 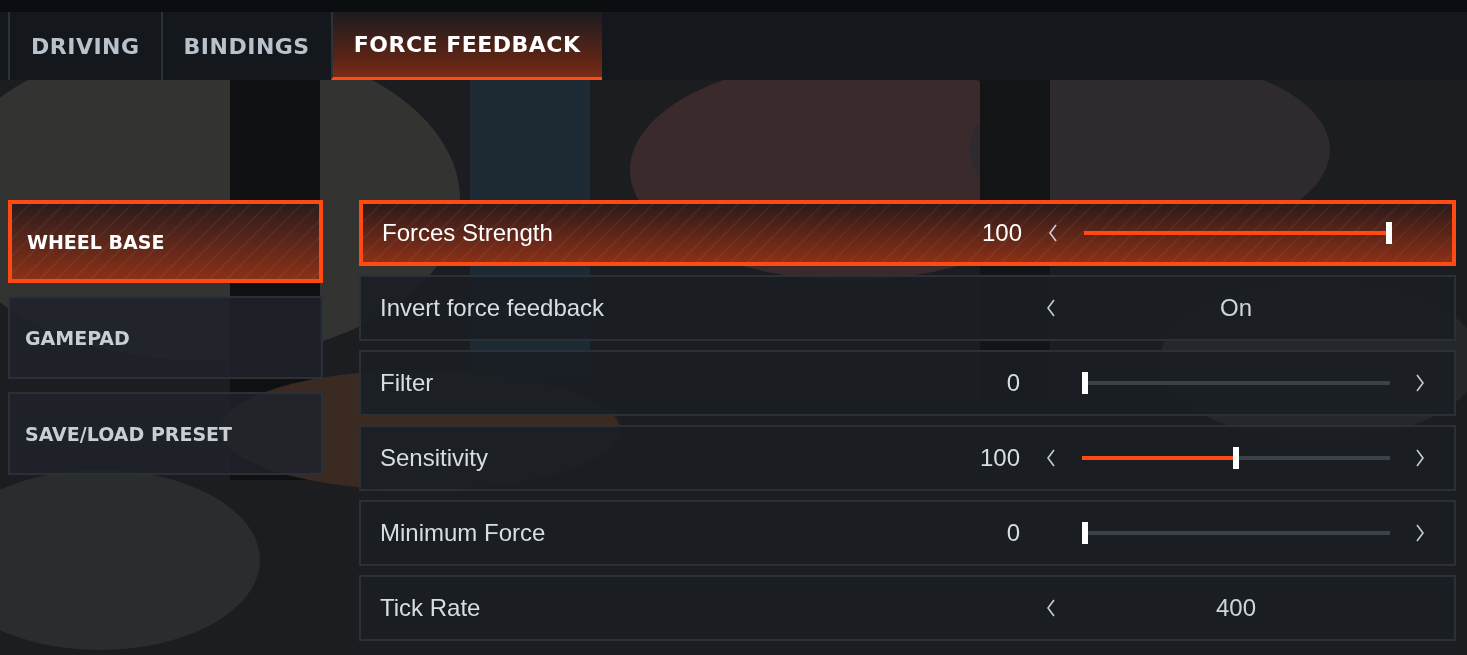 What do you see at coordinates (1236, 308) in the screenshot?
I see `option-value: On` at bounding box center [1236, 308].